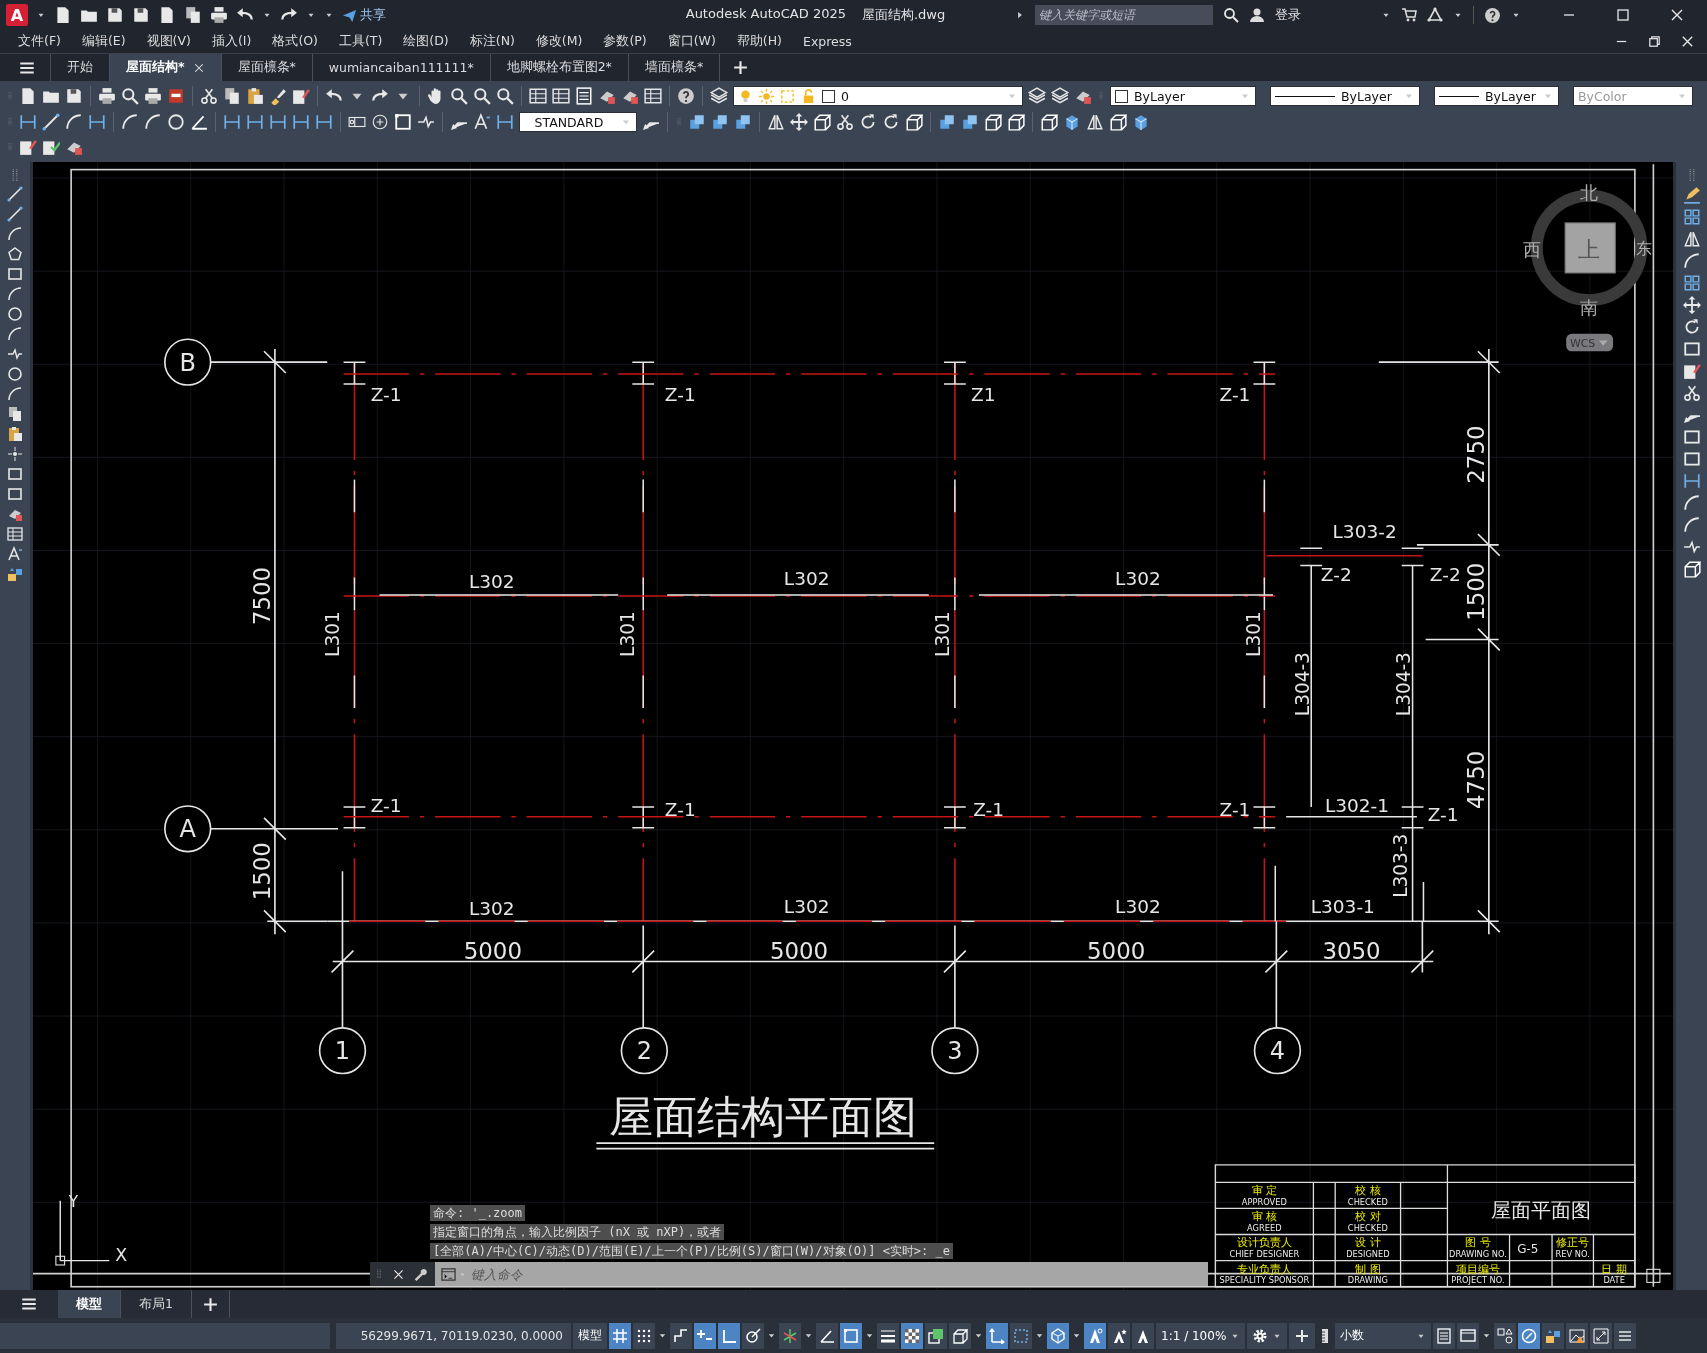  What do you see at coordinates (1644, 249) in the screenshot?
I see `compass-label: 东` at bounding box center [1644, 249].